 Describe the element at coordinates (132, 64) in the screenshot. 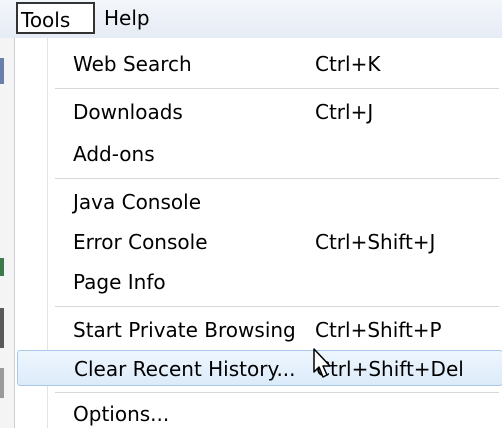

I see `menu-item-label: Web Search` at that location.